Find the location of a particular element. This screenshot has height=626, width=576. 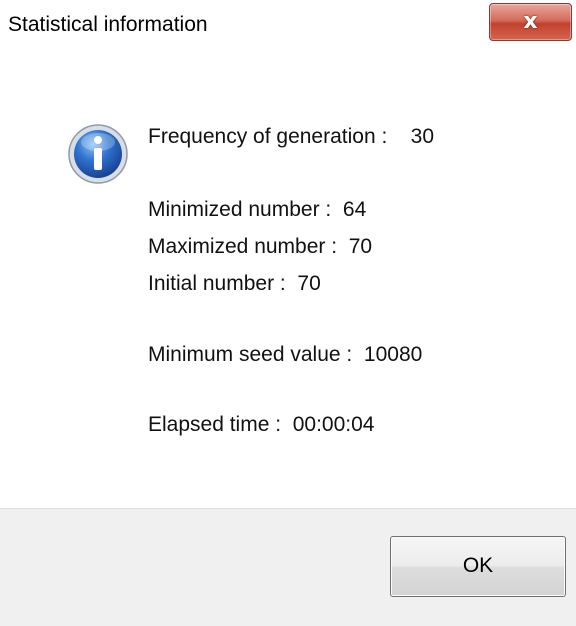

window-title: Statistical information is located at coordinates (108, 24).